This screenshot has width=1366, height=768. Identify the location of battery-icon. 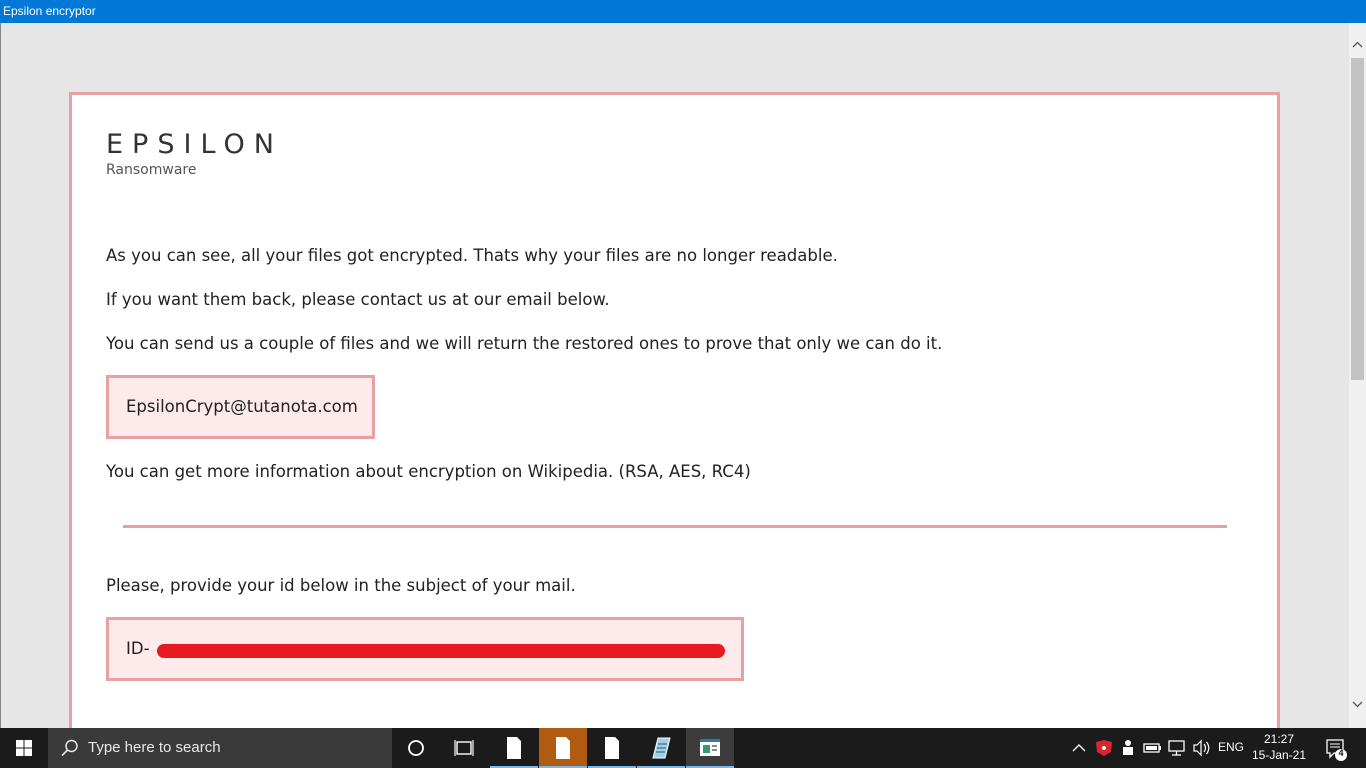
(1152, 748).